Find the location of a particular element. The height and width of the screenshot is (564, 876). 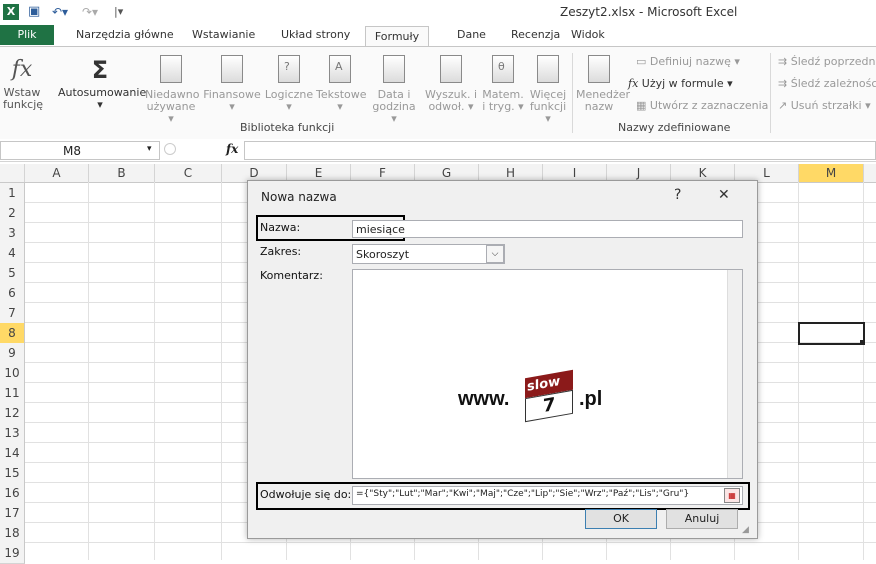

insert-function-button: fx Wstaw funkcję is located at coordinates (23, 83).